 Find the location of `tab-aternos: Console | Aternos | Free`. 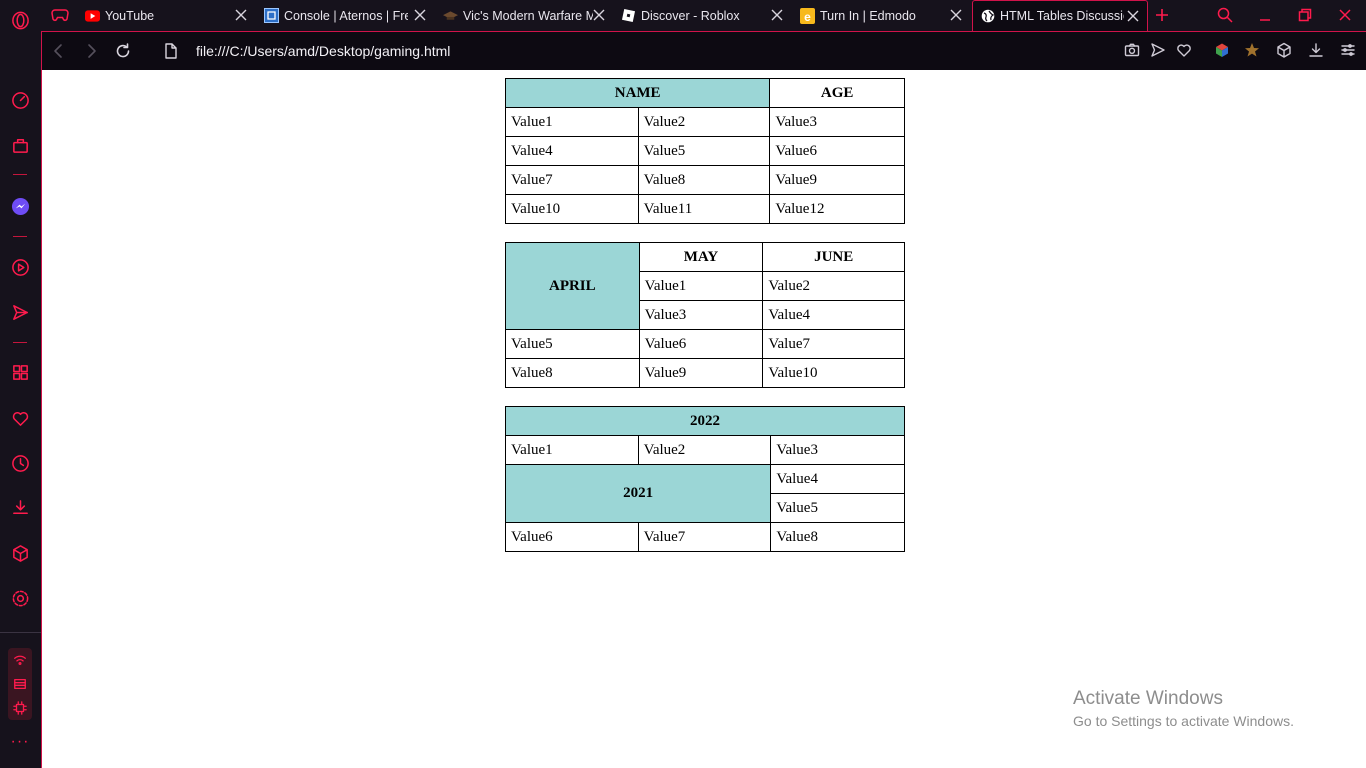

tab-aternos: Console | Aternos | Free is located at coordinates (349, 15).